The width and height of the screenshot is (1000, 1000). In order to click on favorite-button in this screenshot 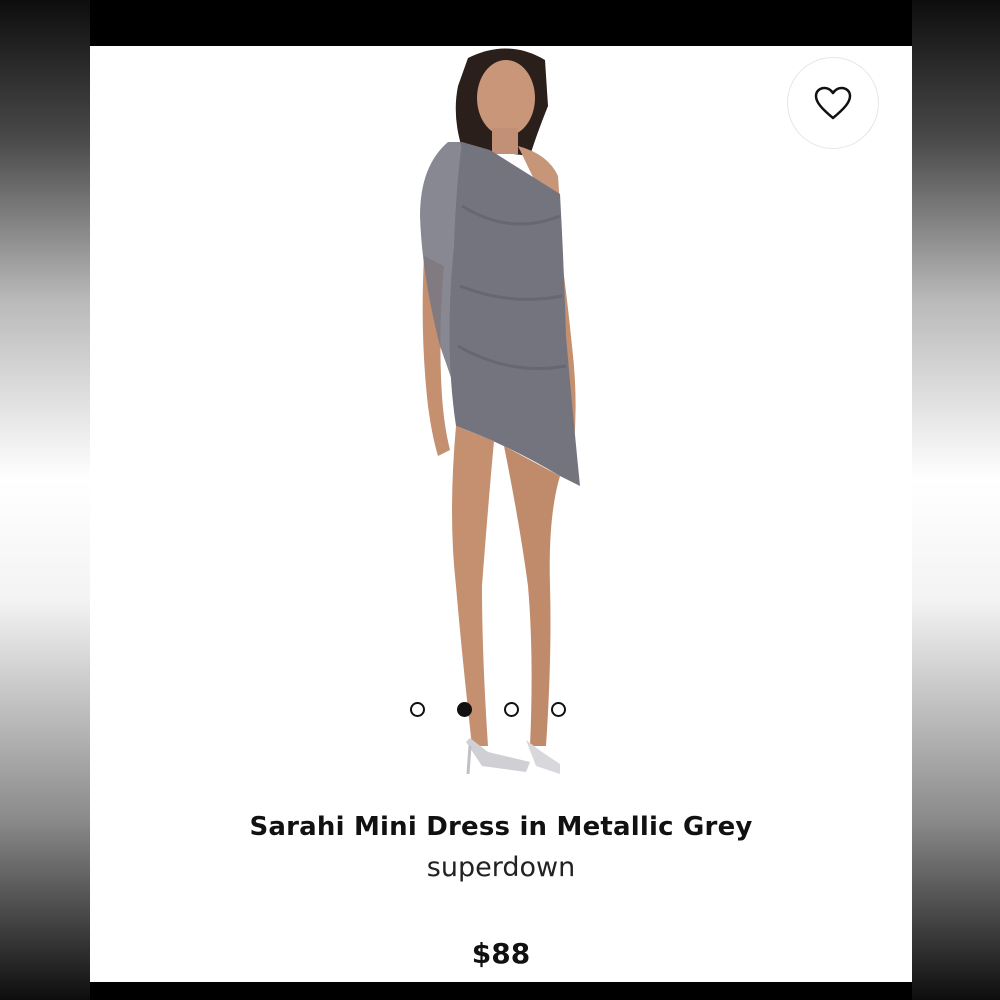, I will do `click(833, 103)`.